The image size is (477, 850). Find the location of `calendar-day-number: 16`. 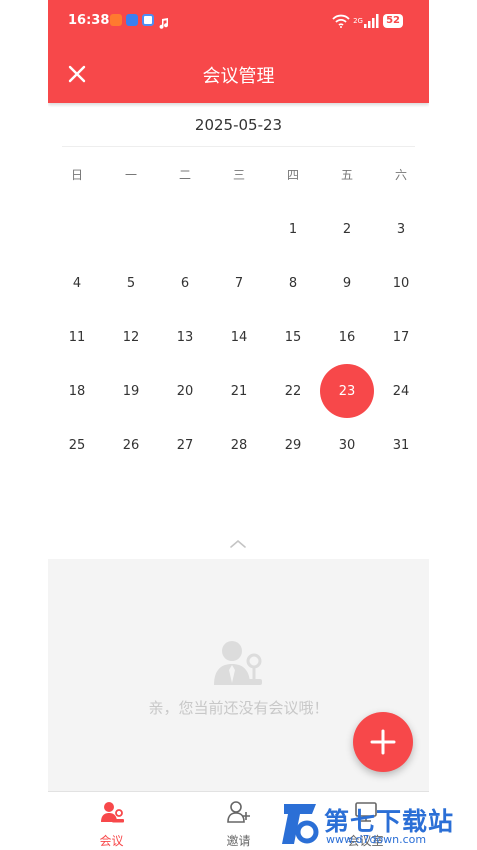

calendar-day-number: 16 is located at coordinates (347, 337).